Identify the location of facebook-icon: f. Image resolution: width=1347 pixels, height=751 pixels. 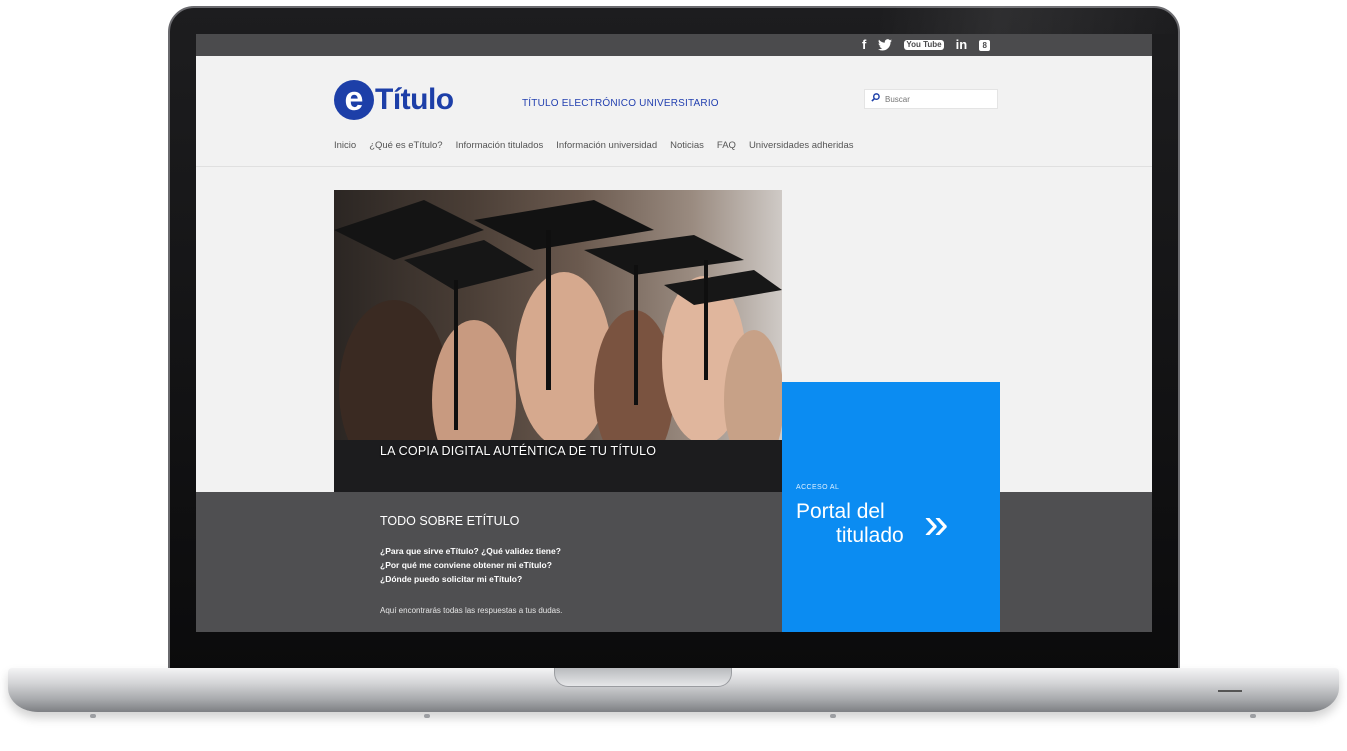
(864, 45).